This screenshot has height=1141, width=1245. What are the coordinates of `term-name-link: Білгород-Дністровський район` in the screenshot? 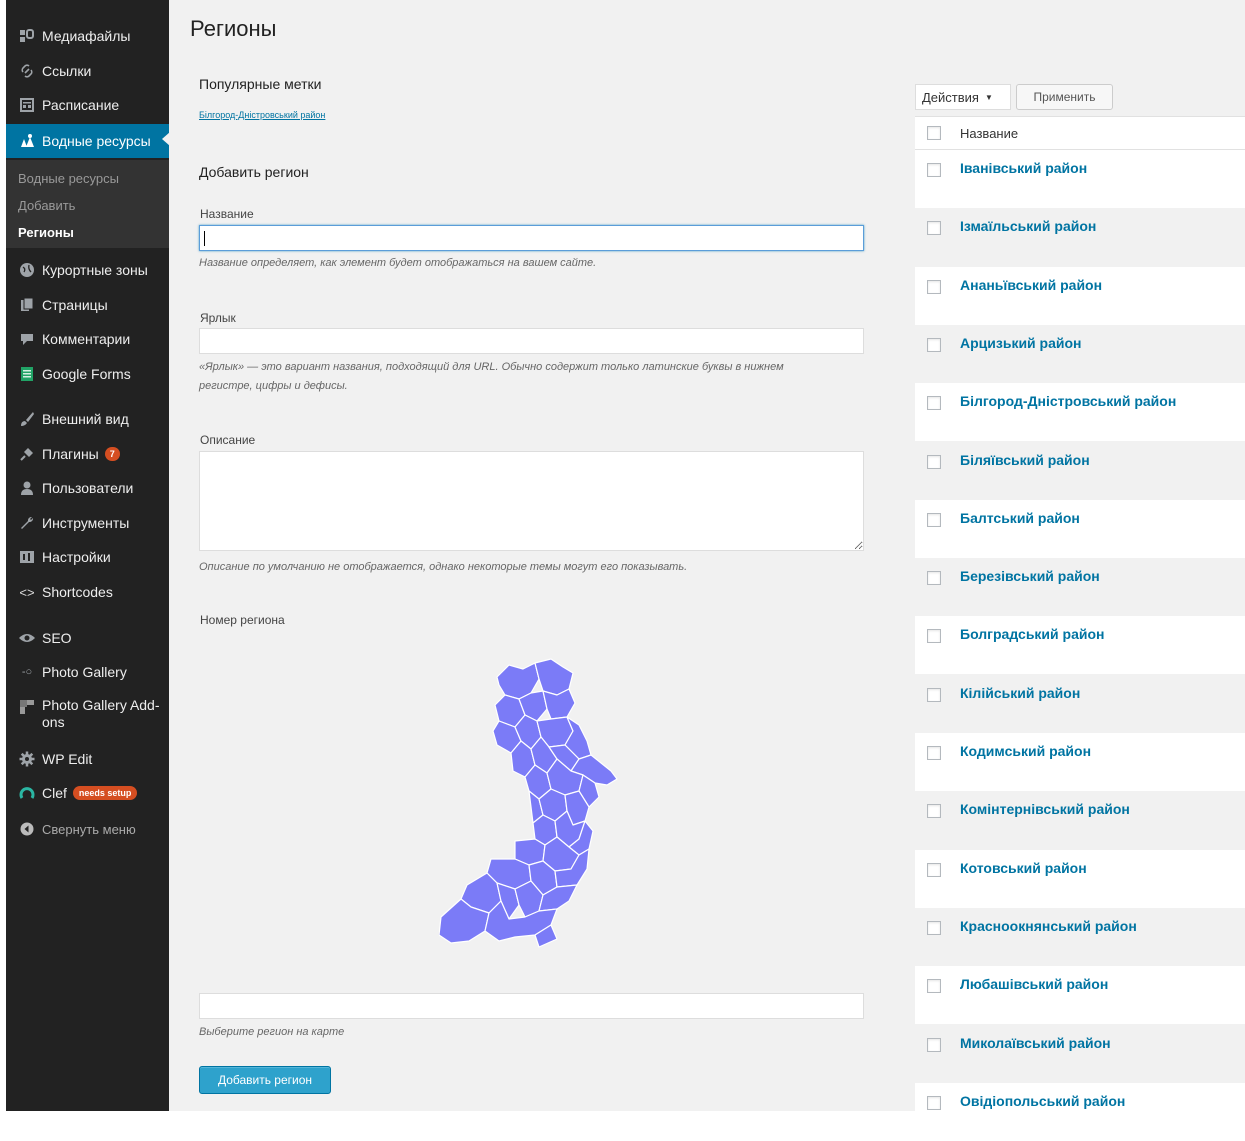 It's located at (1068, 401).